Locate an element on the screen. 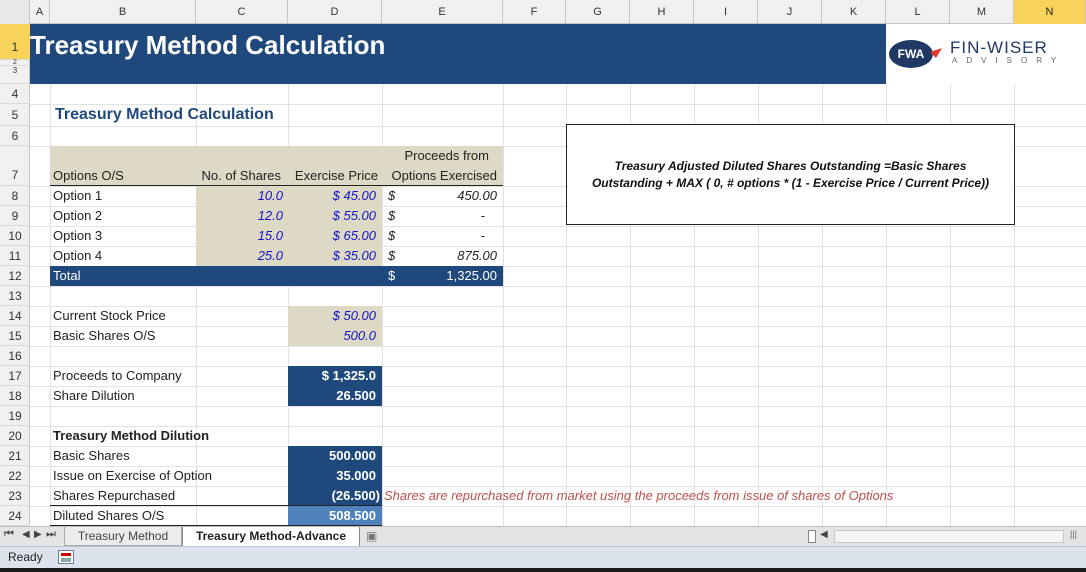 This screenshot has height=572, width=1086. header-options-exercised: Options Exercised is located at coordinates (444, 175).